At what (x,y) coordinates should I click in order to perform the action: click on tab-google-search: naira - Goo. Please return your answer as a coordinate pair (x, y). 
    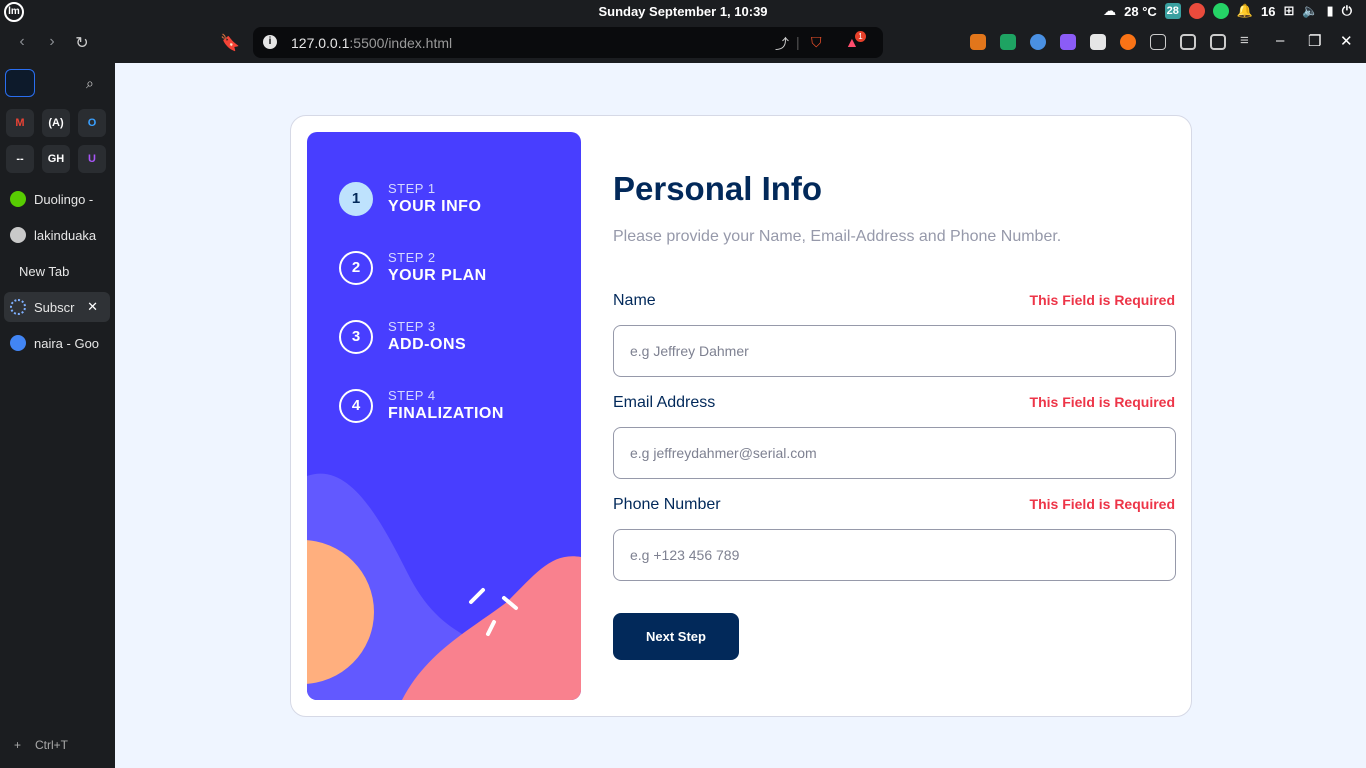
    Looking at the image, I should click on (57, 343).